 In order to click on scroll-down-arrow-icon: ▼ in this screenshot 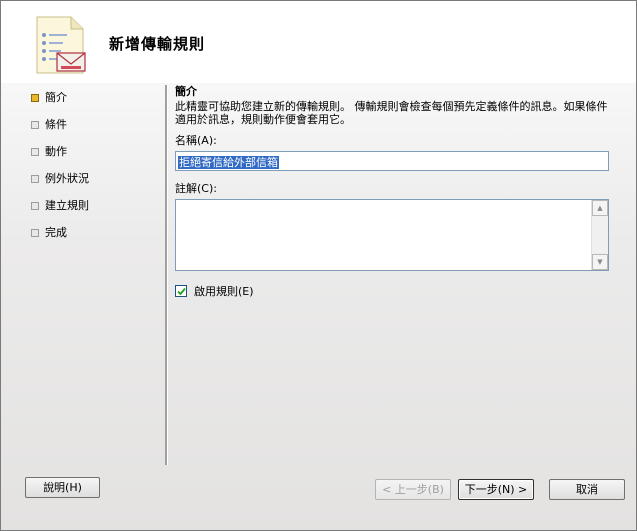, I will do `click(600, 262)`.